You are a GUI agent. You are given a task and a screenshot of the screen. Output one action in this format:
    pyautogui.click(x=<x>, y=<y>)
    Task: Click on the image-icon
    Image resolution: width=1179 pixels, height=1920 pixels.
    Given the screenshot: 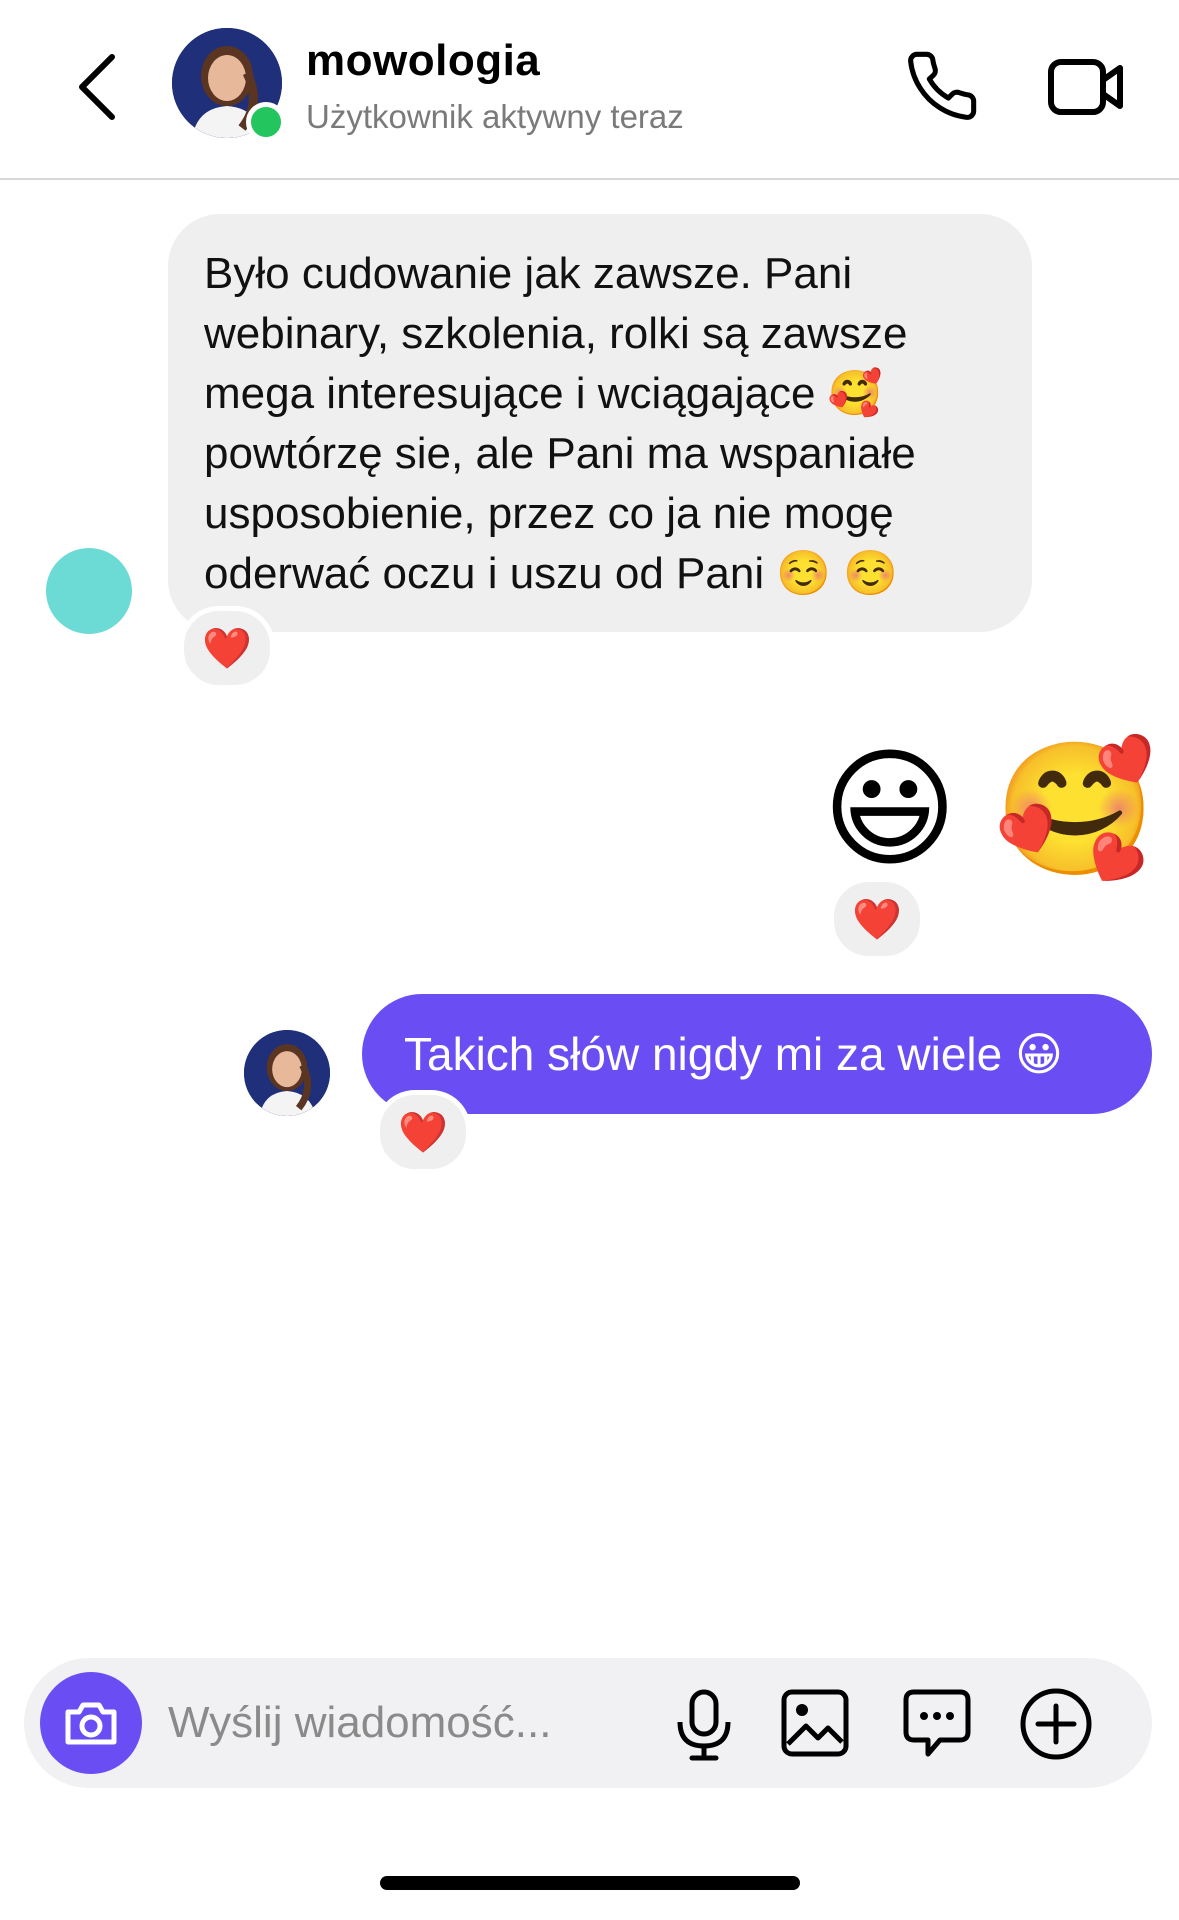 What is the action you would take?
    pyautogui.click(x=815, y=1723)
    